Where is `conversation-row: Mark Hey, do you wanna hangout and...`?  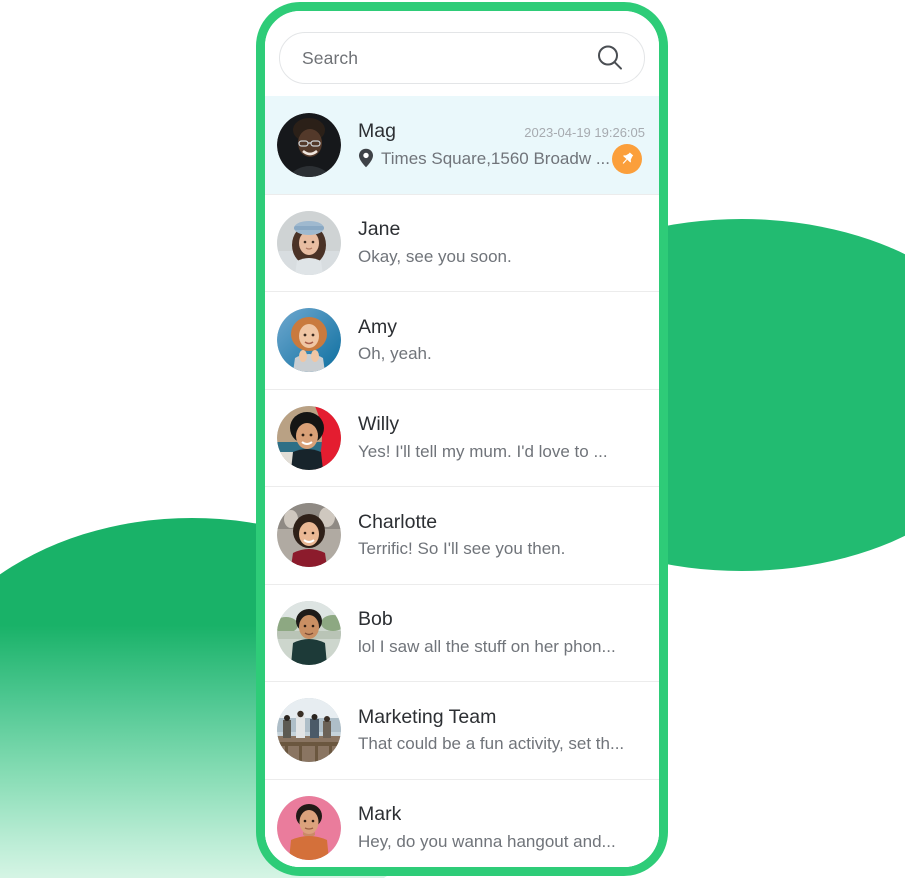 conversation-row: Mark Hey, do you wanna hangout and... is located at coordinates (462, 822).